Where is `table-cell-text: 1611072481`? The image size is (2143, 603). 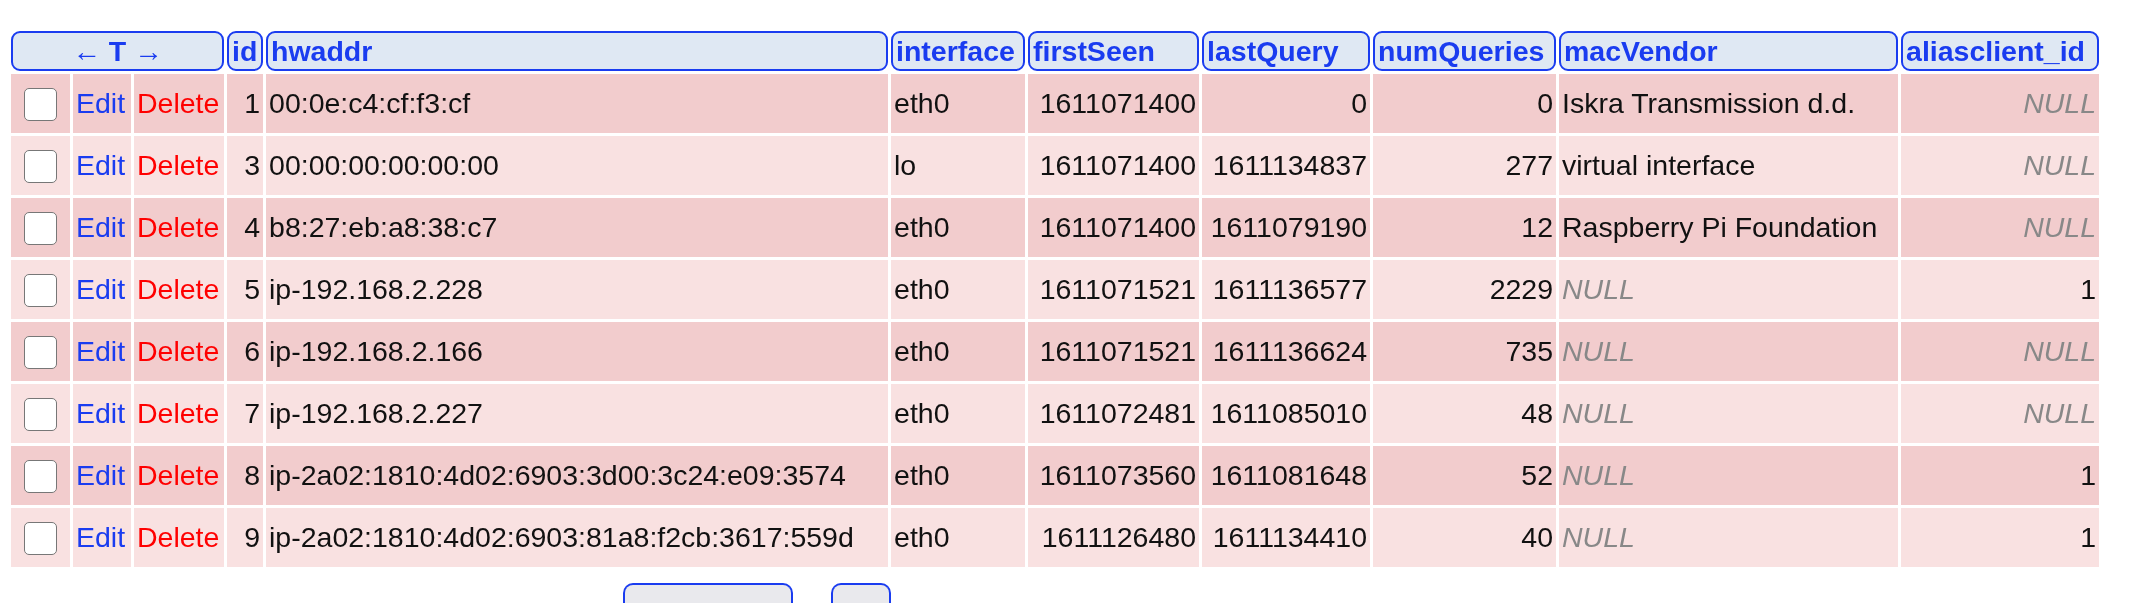 table-cell-text: 1611072481 is located at coordinates (1118, 413).